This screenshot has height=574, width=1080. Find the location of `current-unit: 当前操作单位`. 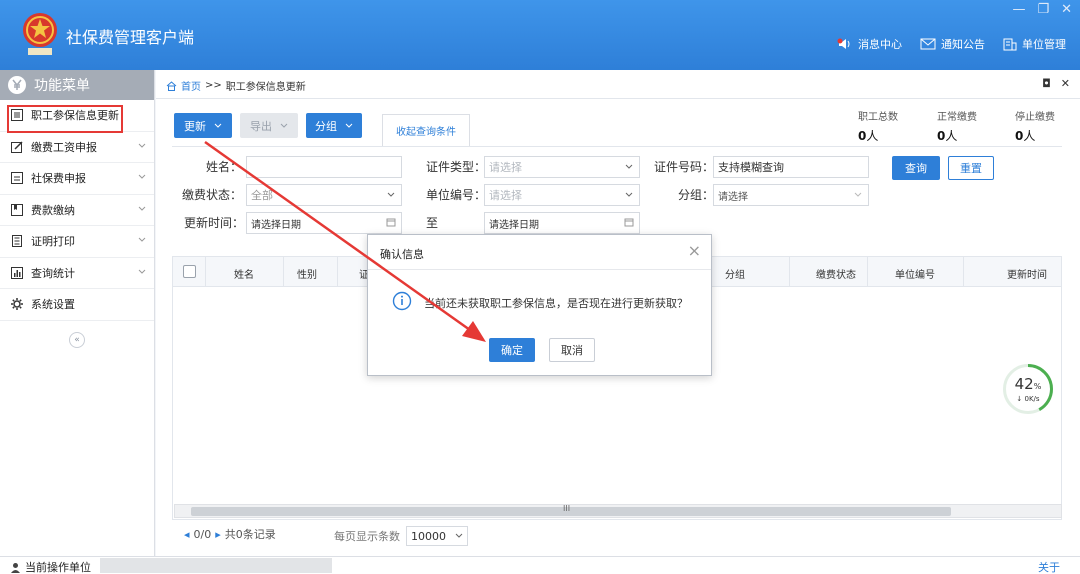

current-unit: 当前操作单位 is located at coordinates (50, 566).